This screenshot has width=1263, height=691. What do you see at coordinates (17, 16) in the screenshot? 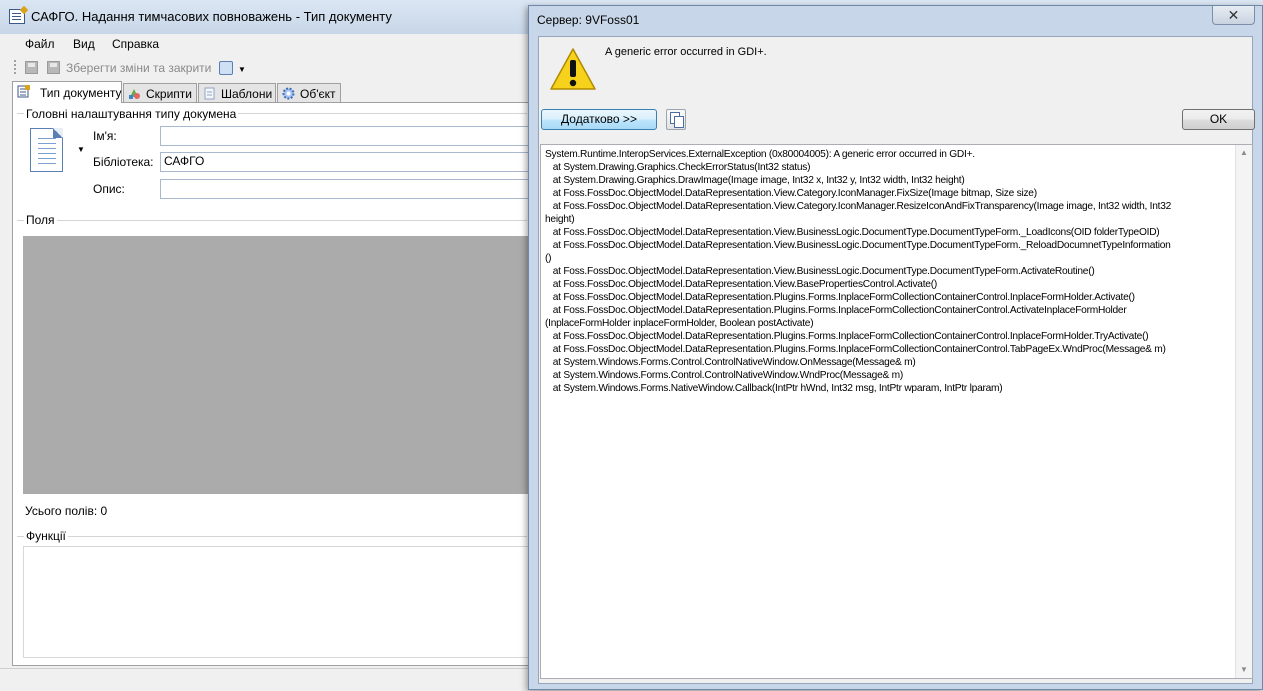
I see `app-icon` at bounding box center [17, 16].